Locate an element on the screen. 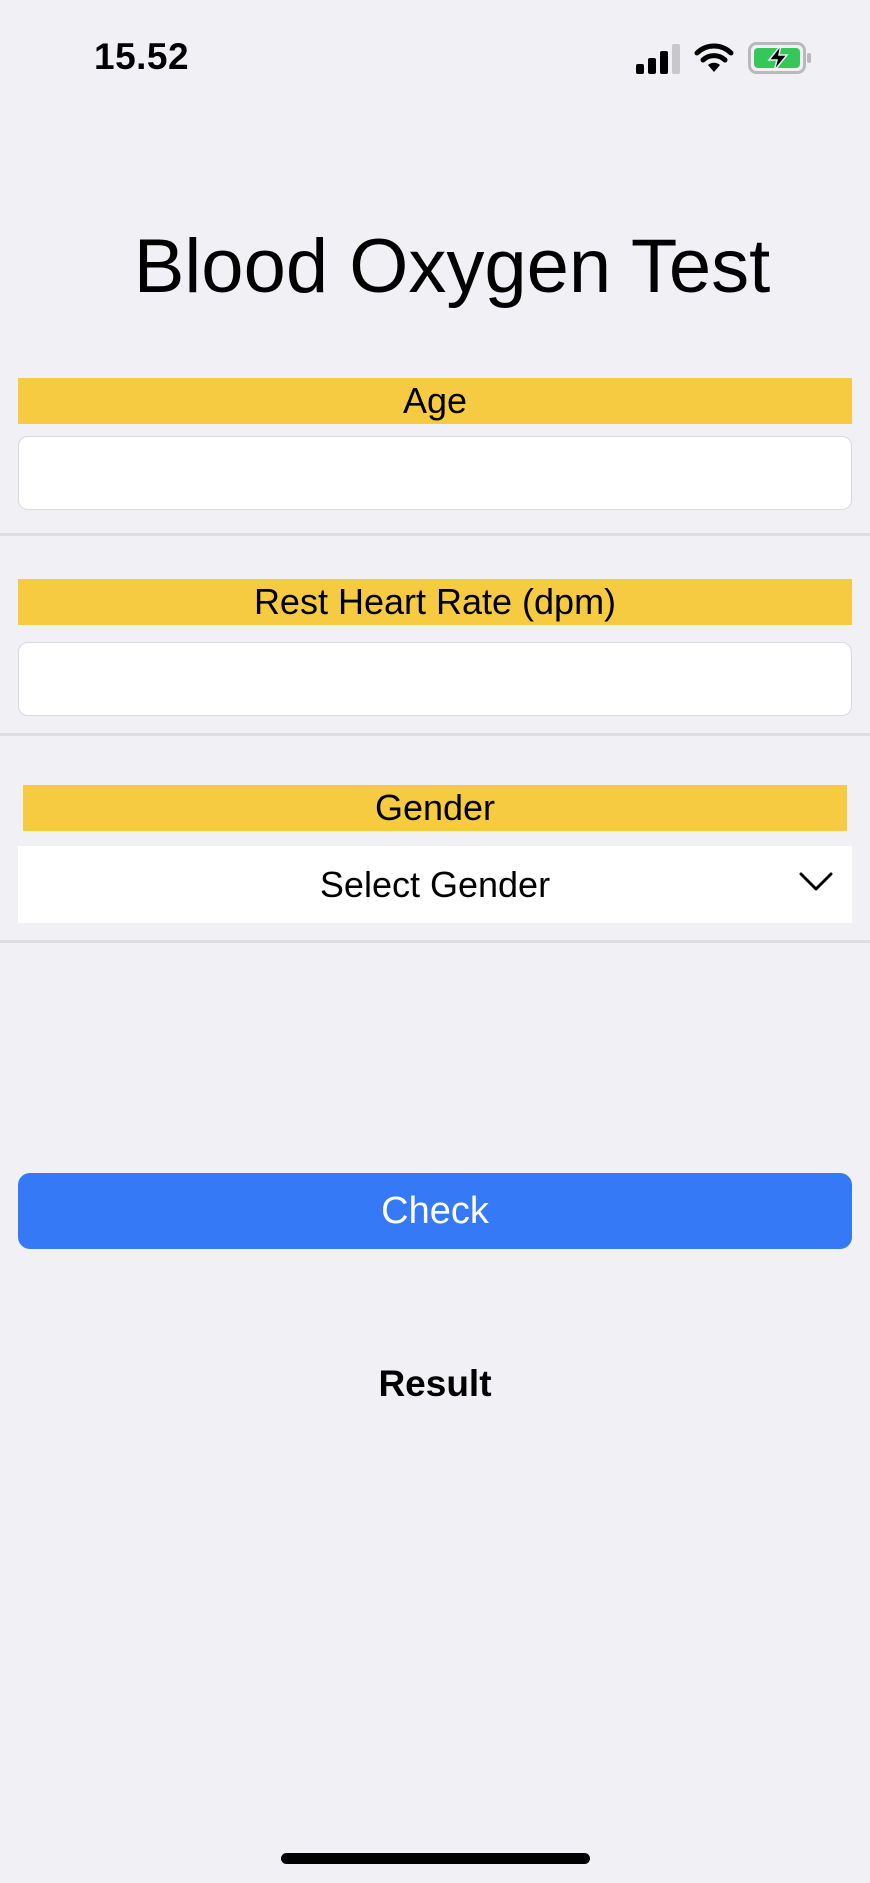  age-label: Age is located at coordinates (435, 401).